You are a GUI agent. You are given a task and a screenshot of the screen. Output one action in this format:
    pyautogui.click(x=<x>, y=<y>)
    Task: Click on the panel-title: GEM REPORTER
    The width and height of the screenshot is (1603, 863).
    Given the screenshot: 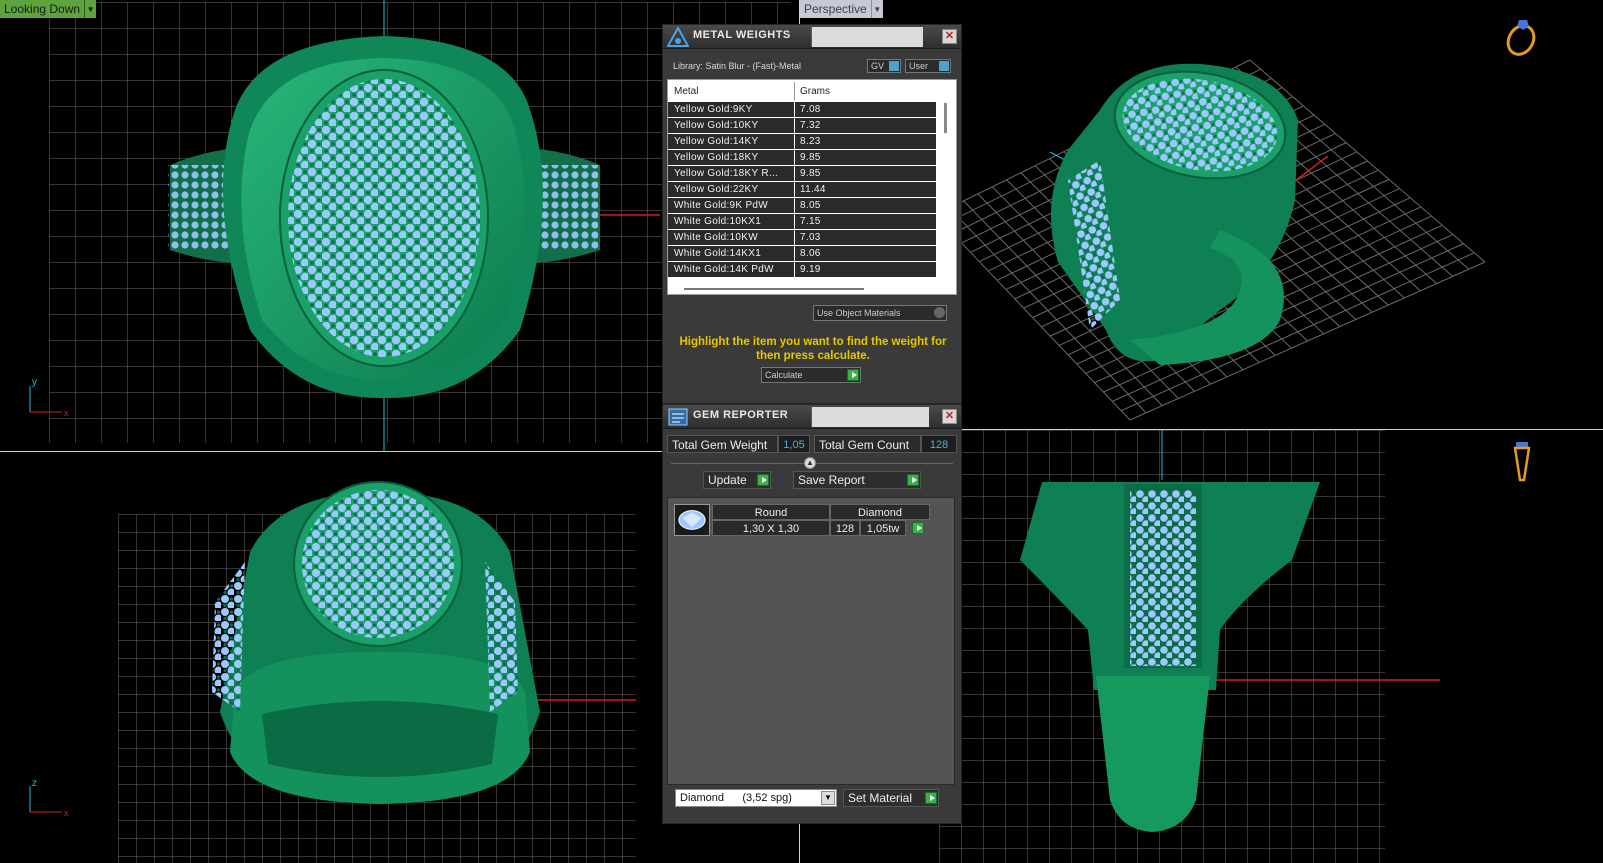 What is the action you would take?
    pyautogui.click(x=741, y=415)
    